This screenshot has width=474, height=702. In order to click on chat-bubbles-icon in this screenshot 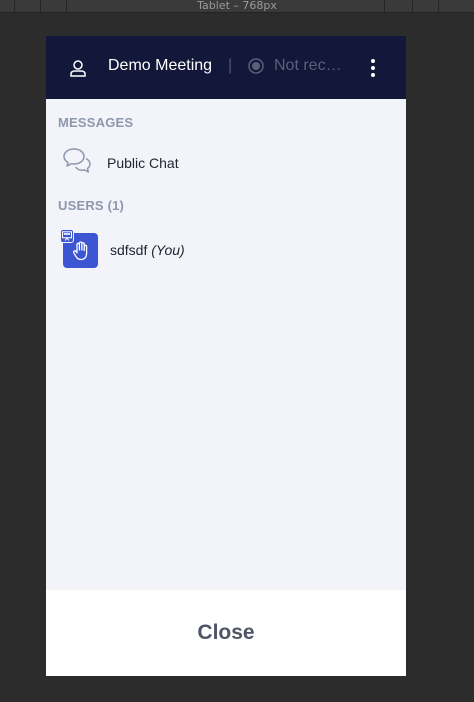, I will do `click(77, 161)`.